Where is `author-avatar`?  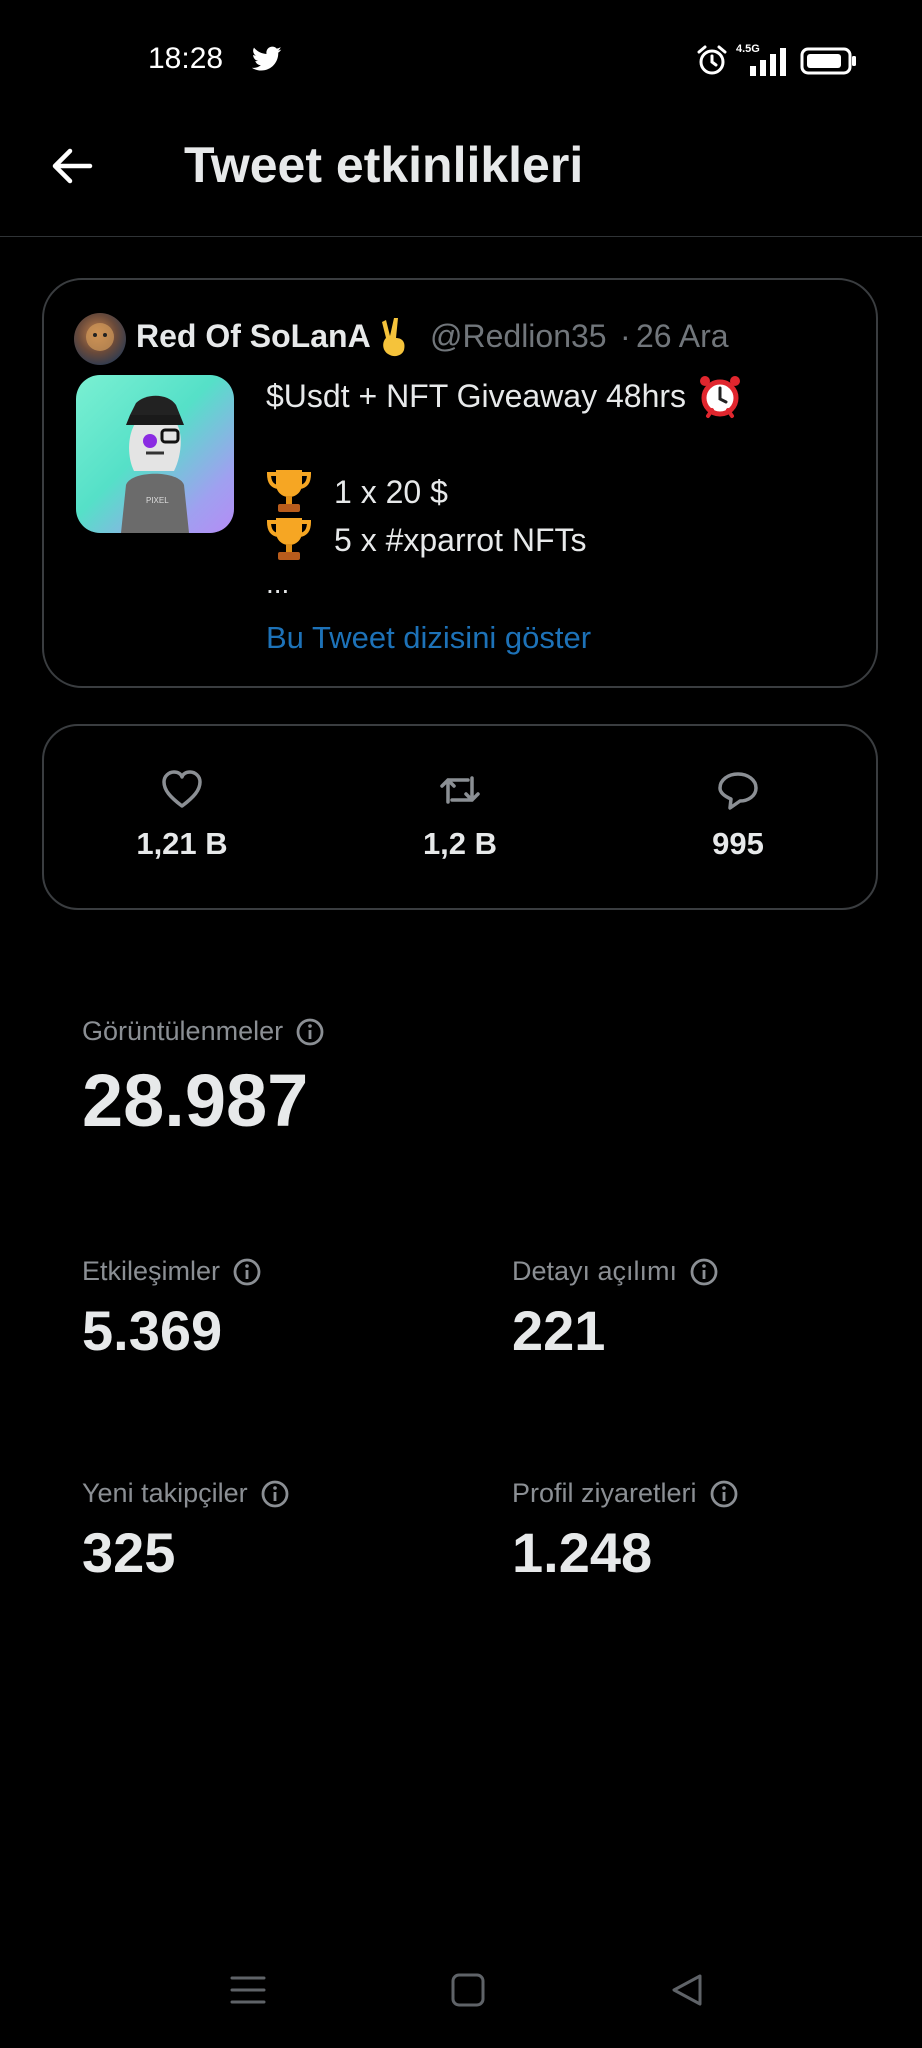
author-avatar is located at coordinates (100, 339).